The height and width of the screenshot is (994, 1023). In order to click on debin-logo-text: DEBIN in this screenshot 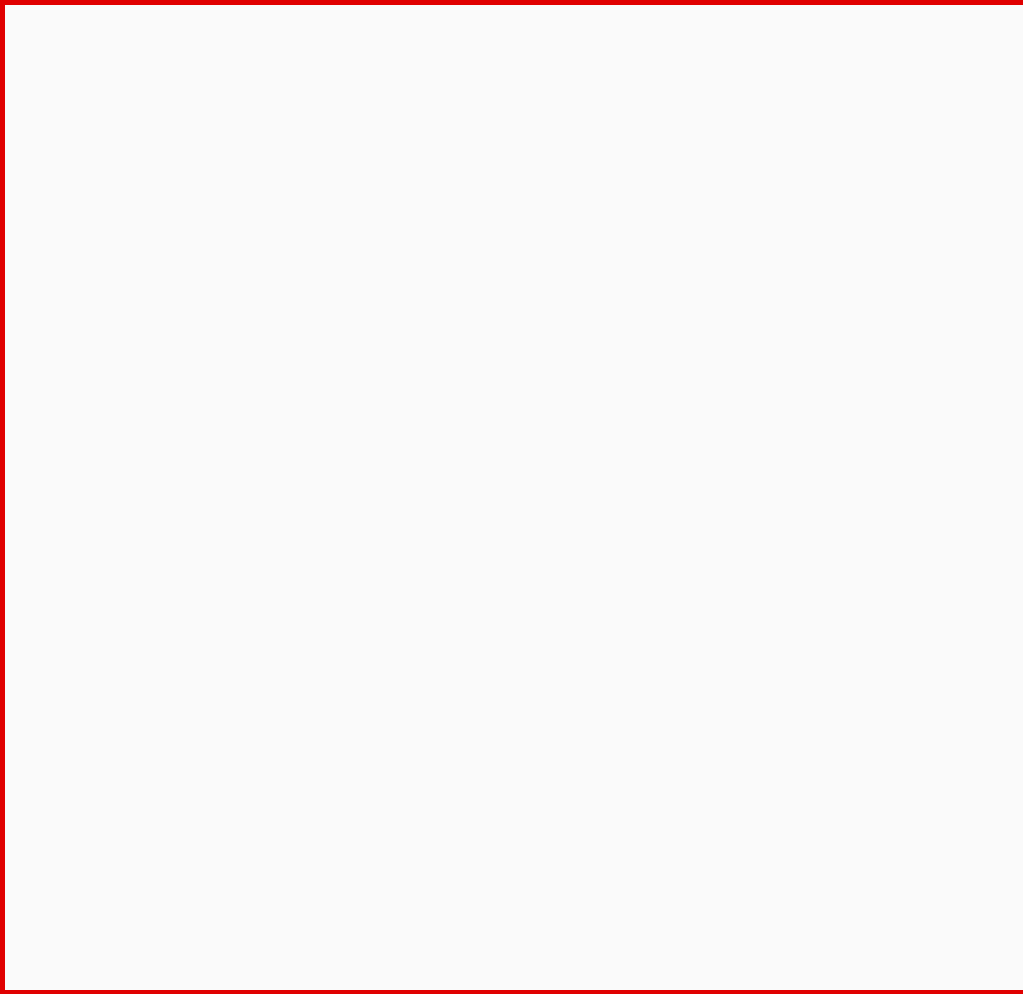, I will do `click(97, 441)`.